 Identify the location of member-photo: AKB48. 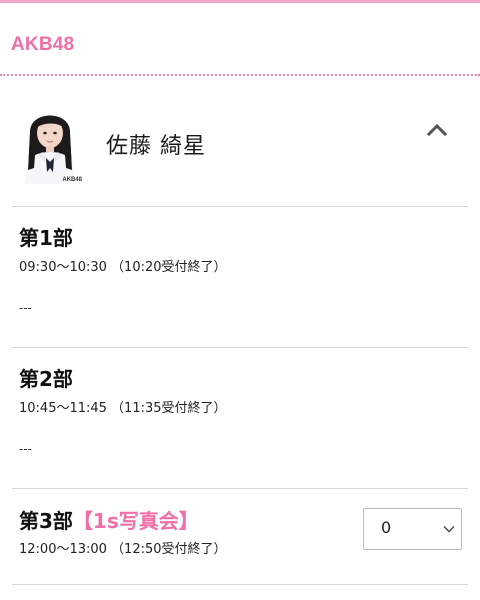
(50, 143).